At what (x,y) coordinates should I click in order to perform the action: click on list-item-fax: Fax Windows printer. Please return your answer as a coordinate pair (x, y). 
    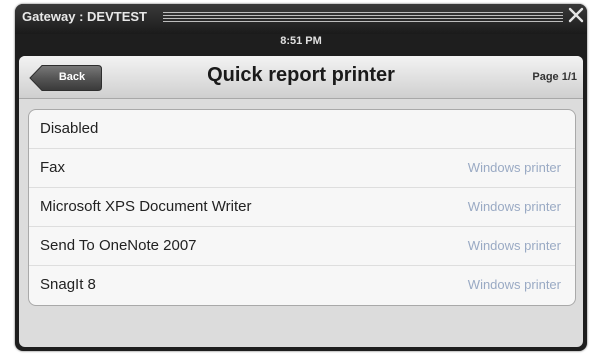
    Looking at the image, I should click on (302, 168).